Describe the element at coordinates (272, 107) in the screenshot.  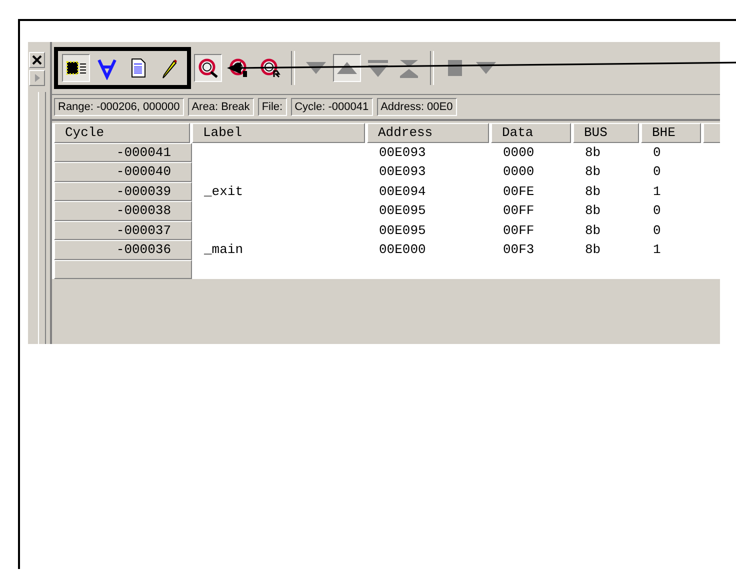
I see `status-field: File:` at that location.